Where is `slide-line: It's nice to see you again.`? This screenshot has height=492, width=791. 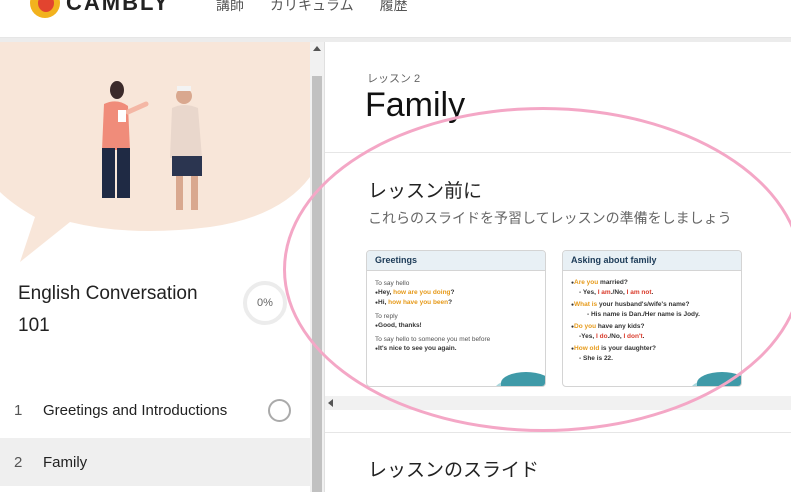 slide-line: It's nice to see you again. is located at coordinates (456, 349).